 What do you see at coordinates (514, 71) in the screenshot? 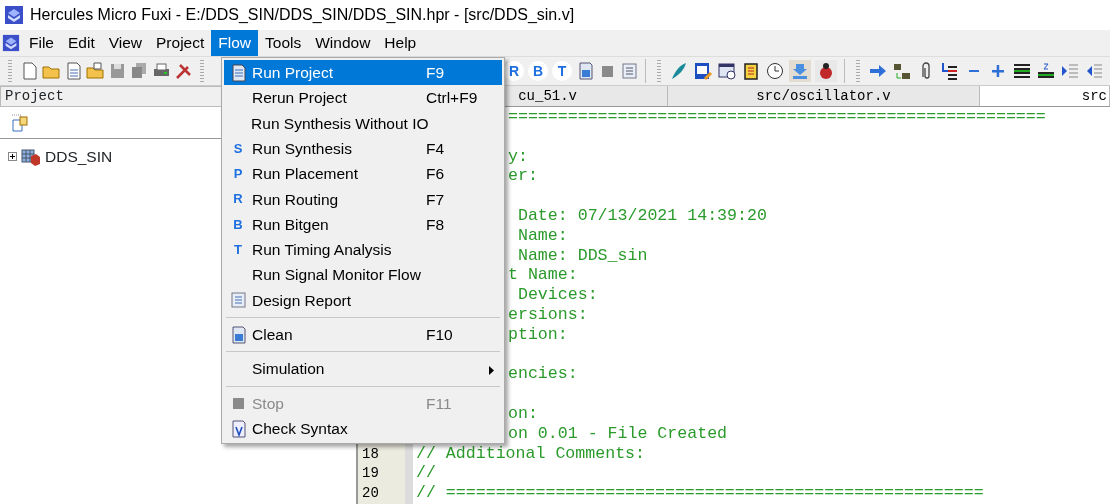
I see `toolbar-button: R` at bounding box center [514, 71].